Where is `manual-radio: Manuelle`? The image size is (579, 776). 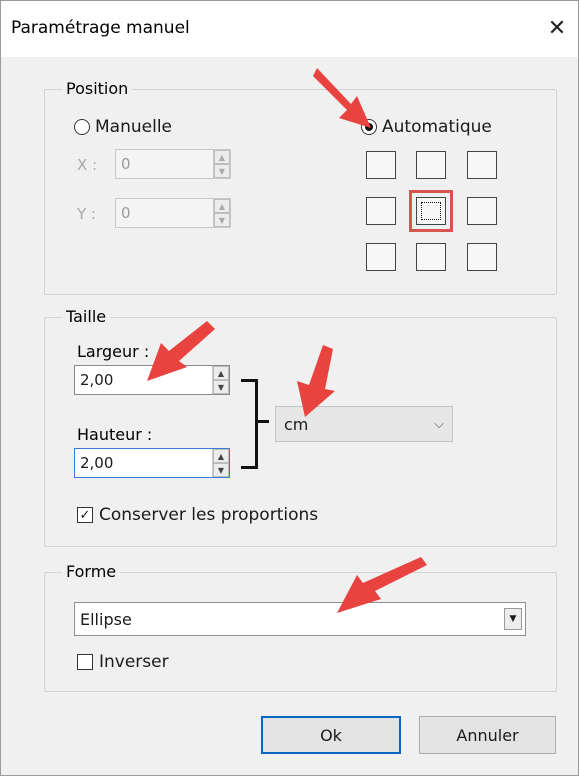
manual-radio: Manuelle is located at coordinates (123, 127).